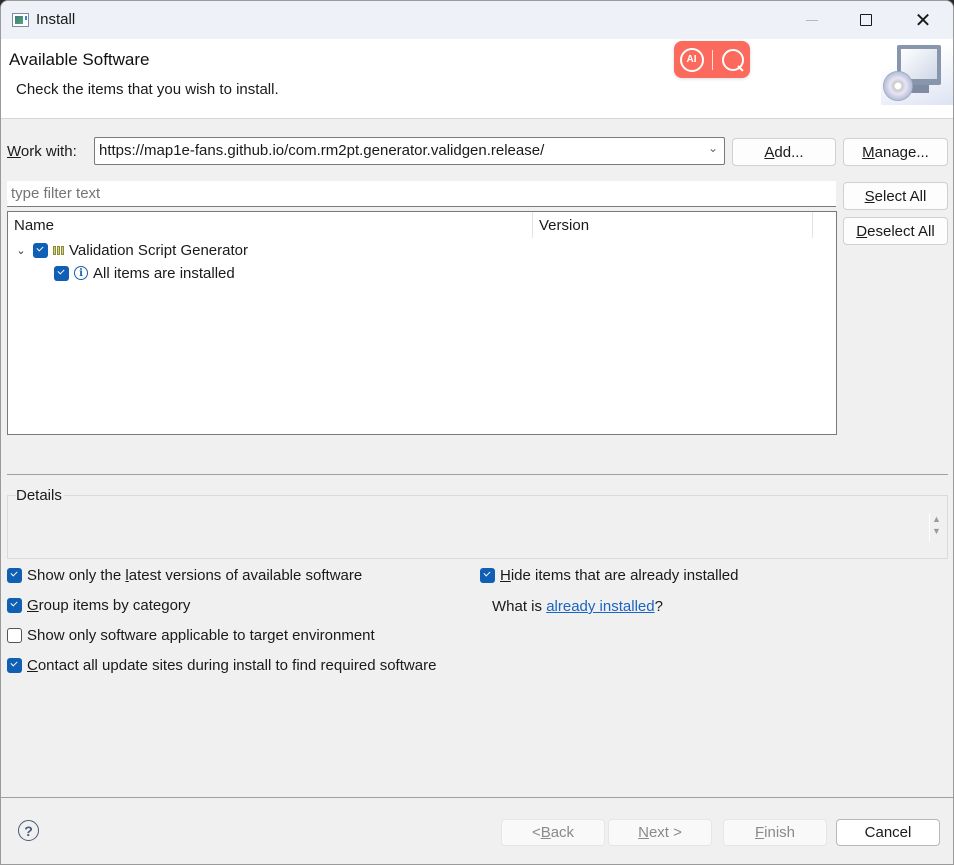  Describe the element at coordinates (917, 73) in the screenshot. I see `install-wizard-graphic` at that location.